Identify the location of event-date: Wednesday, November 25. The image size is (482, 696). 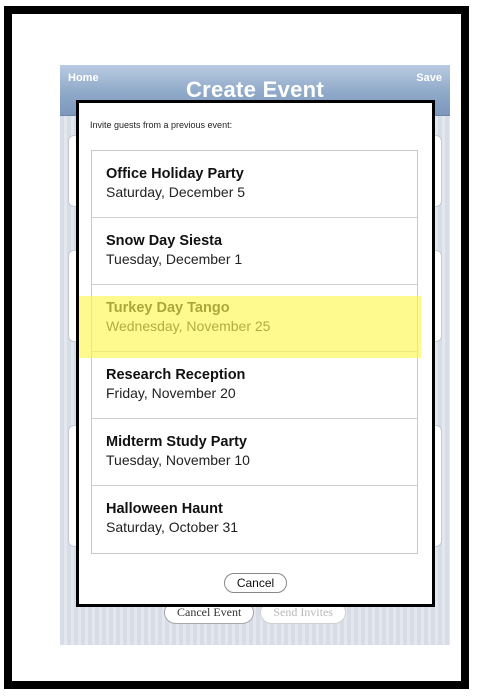
(188, 326).